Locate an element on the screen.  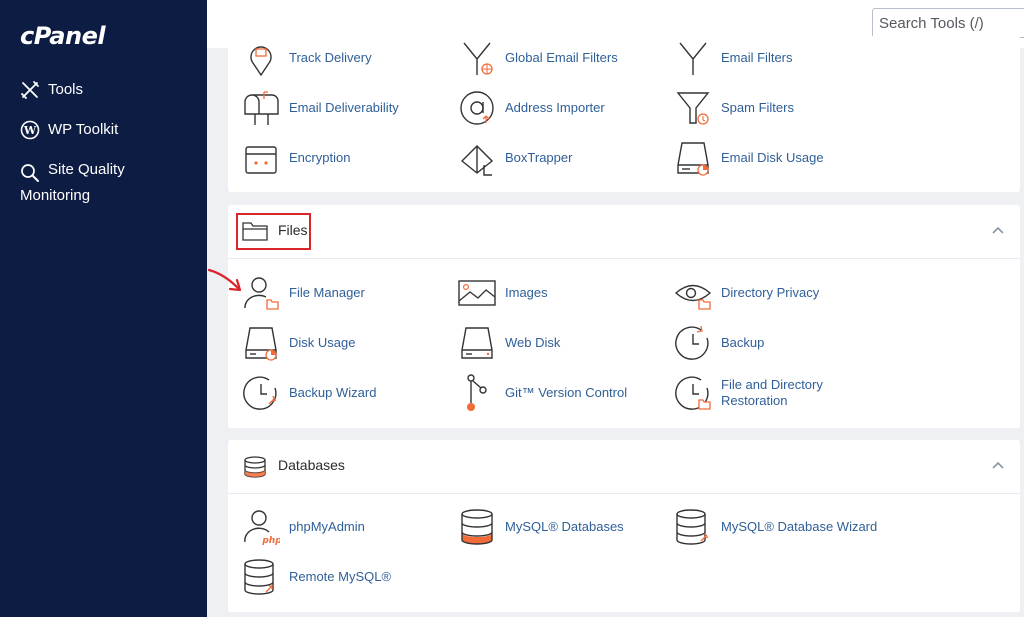
sidebar-item-site-quality: Site Quality Monitoring is located at coordinates (105, 183).